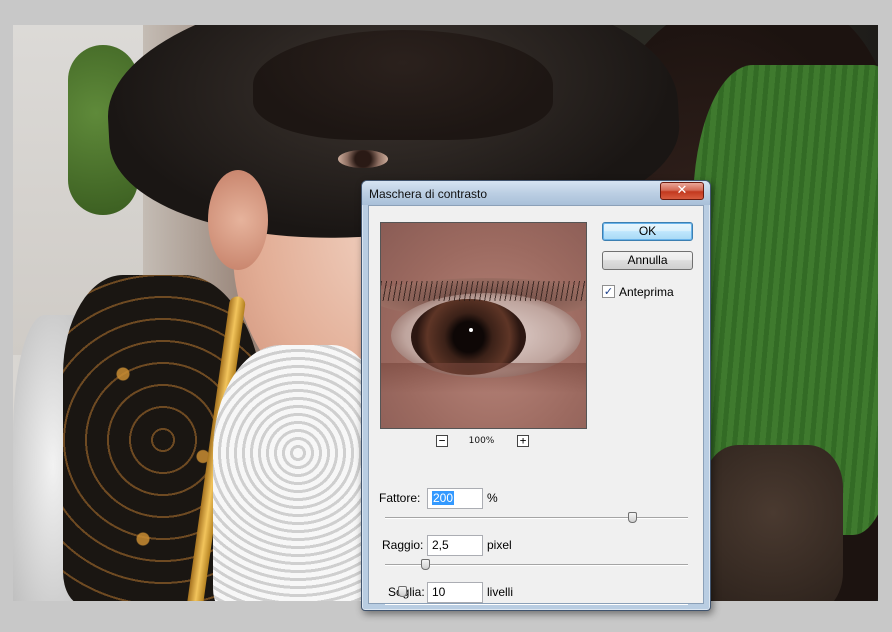  Describe the element at coordinates (499, 545) in the screenshot. I see `radius-unit: pixel` at that location.